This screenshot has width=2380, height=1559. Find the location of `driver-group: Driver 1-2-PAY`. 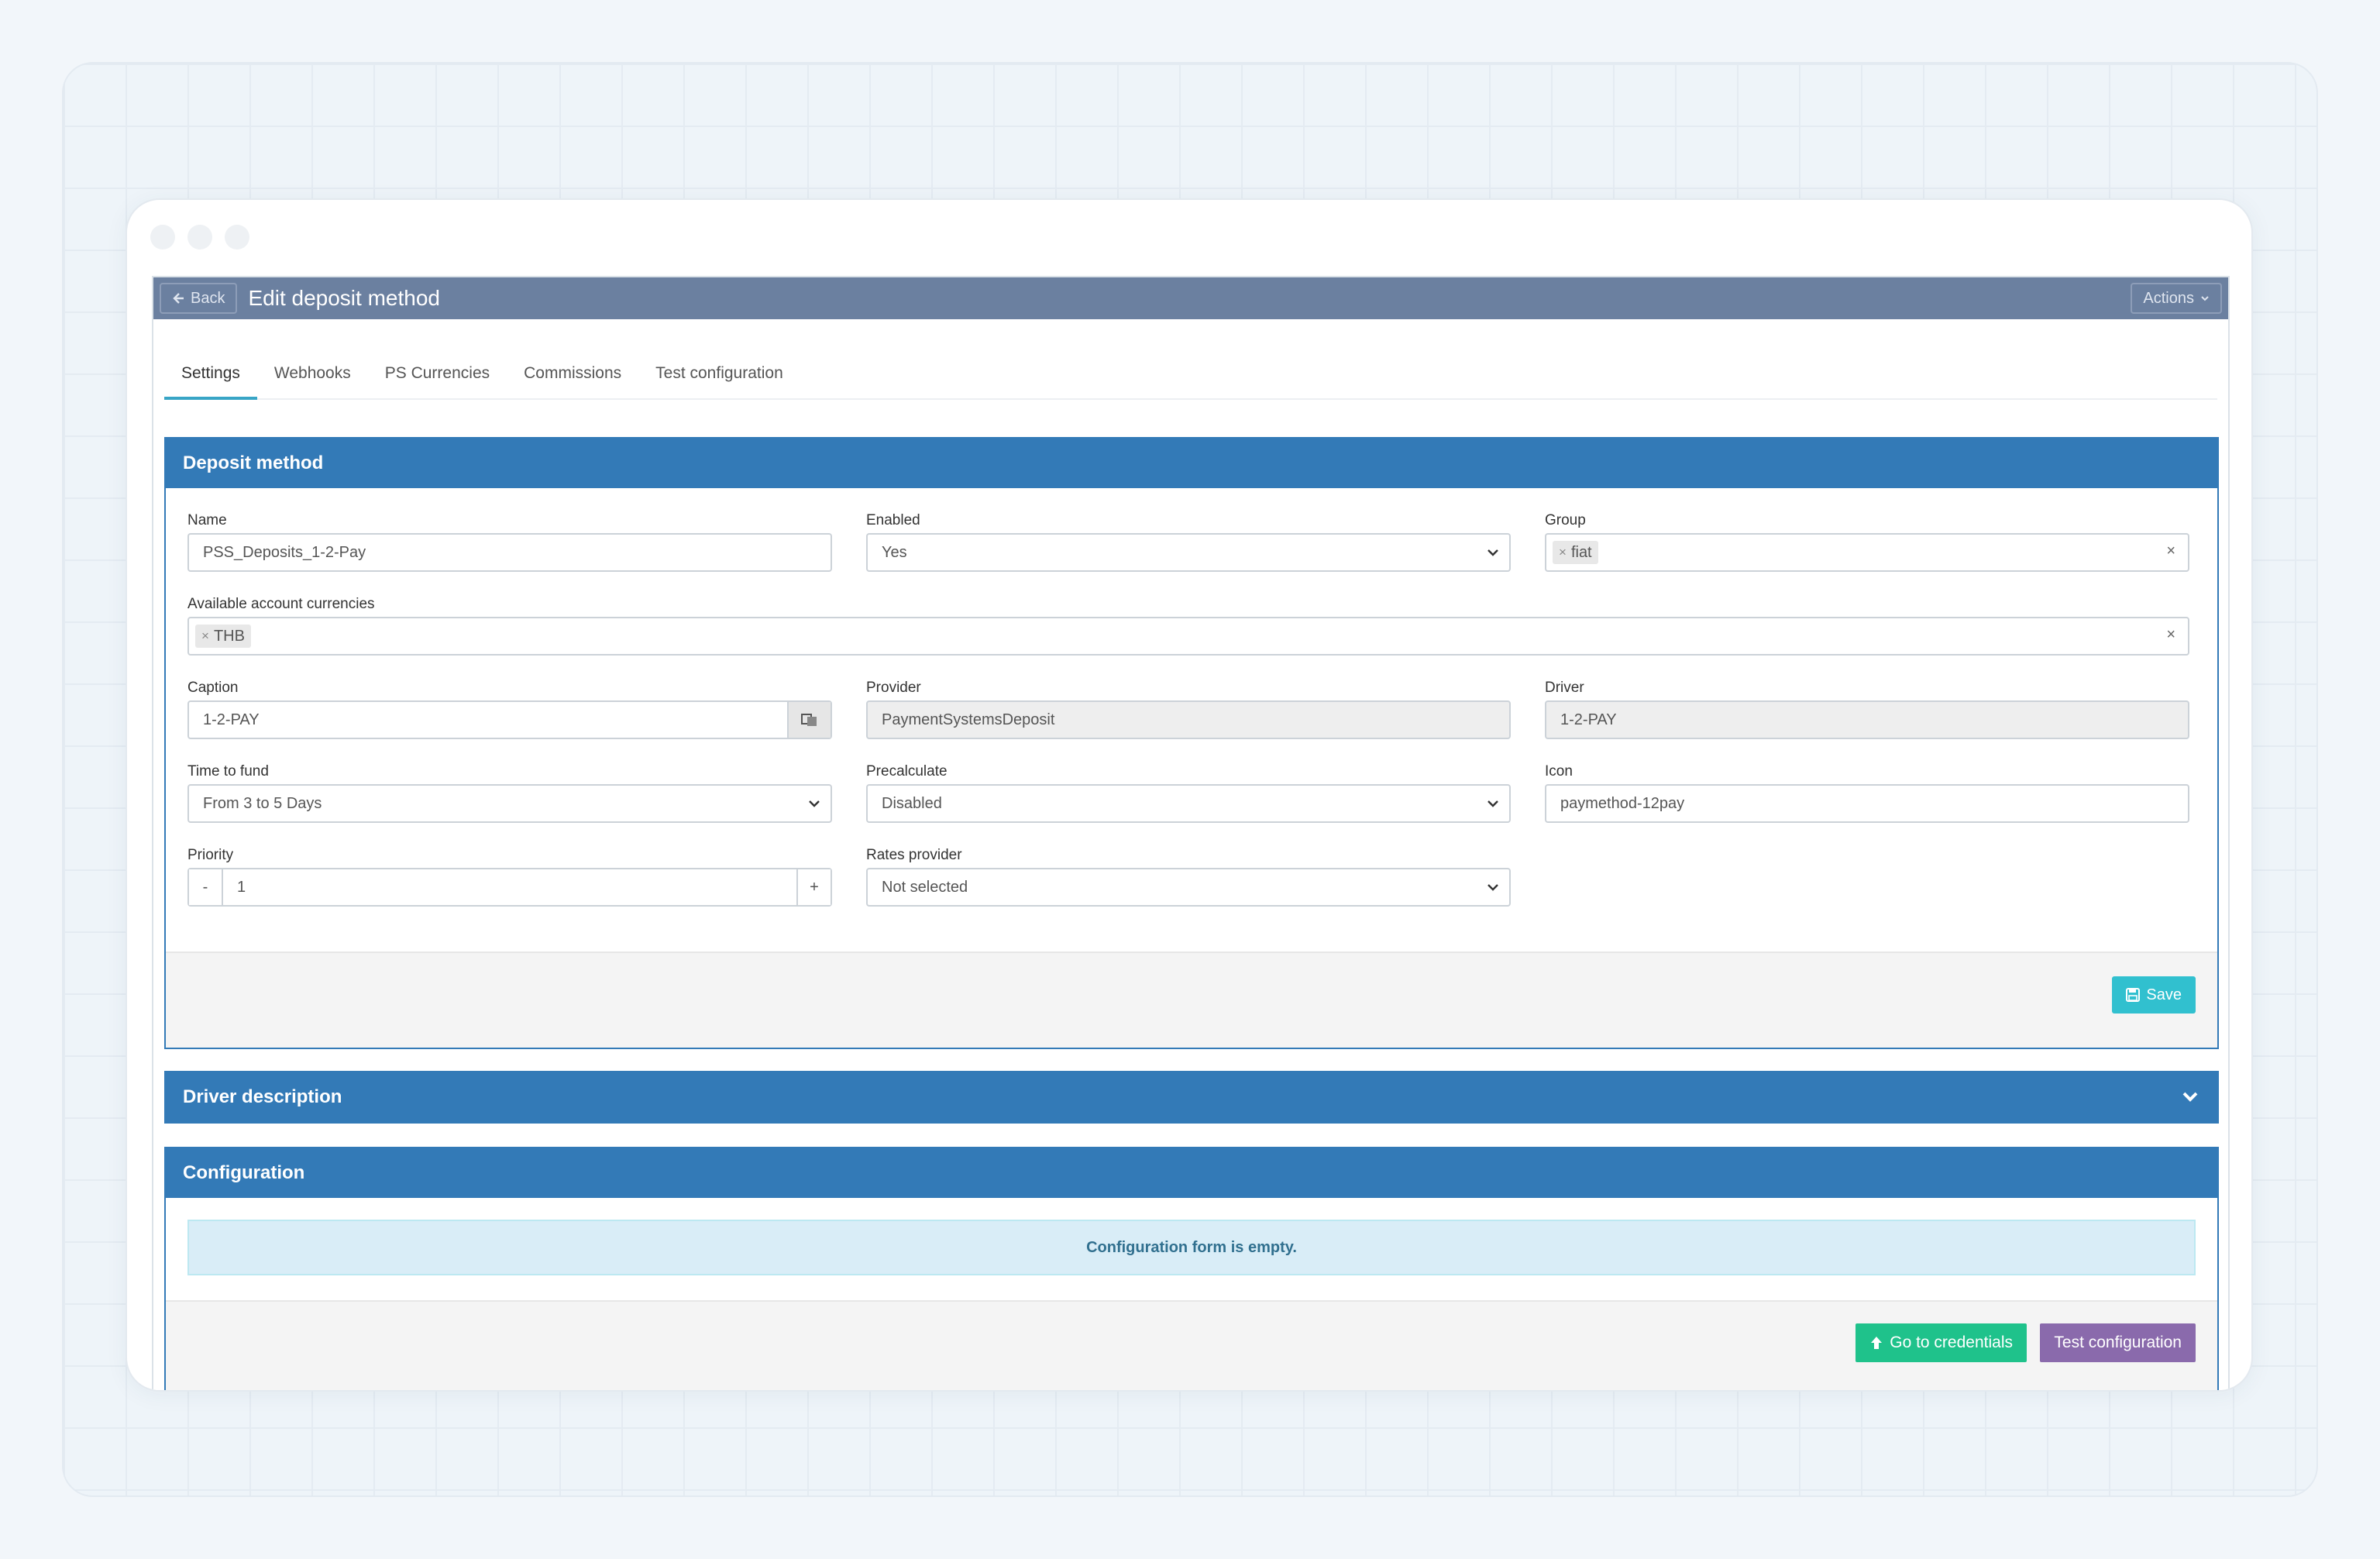

driver-group: Driver 1-2-PAY is located at coordinates (1867, 709).